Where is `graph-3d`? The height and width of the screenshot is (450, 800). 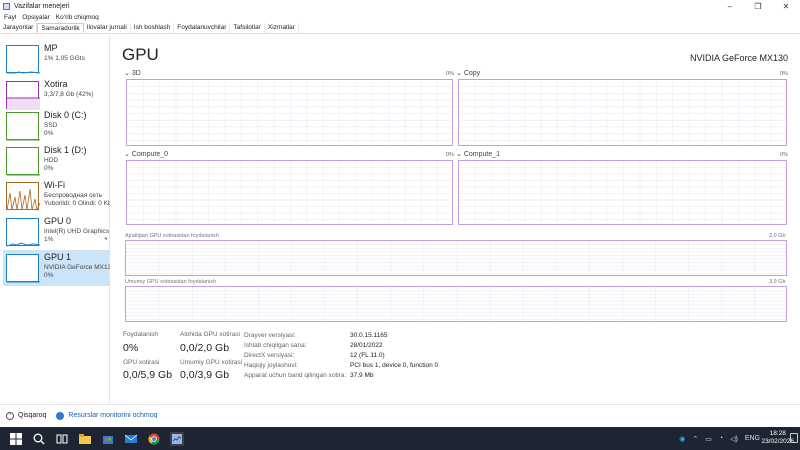 graph-3d is located at coordinates (289, 112).